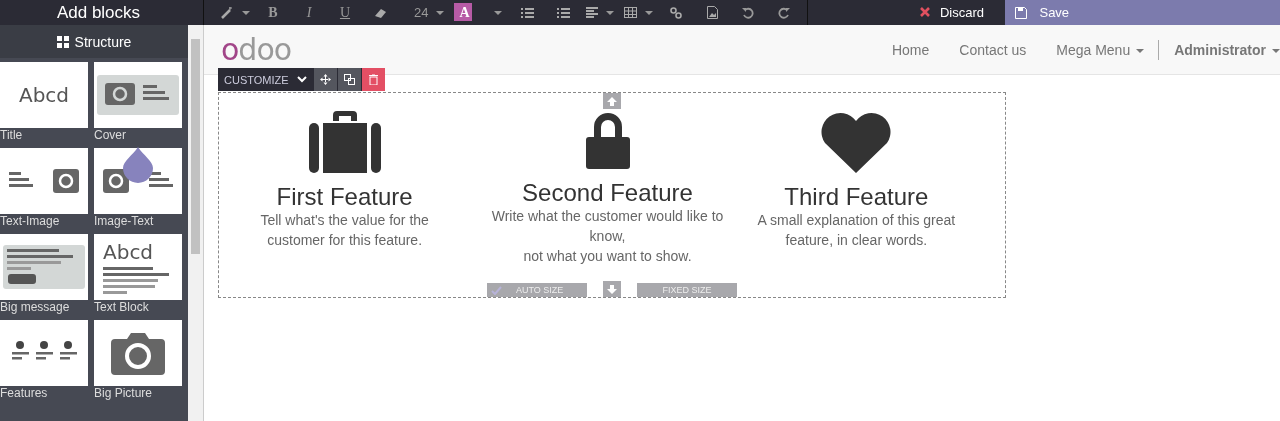 Image resolution: width=1280 pixels, height=421 pixels. What do you see at coordinates (344, 142) in the screenshot?
I see `briefcase-icon` at bounding box center [344, 142].